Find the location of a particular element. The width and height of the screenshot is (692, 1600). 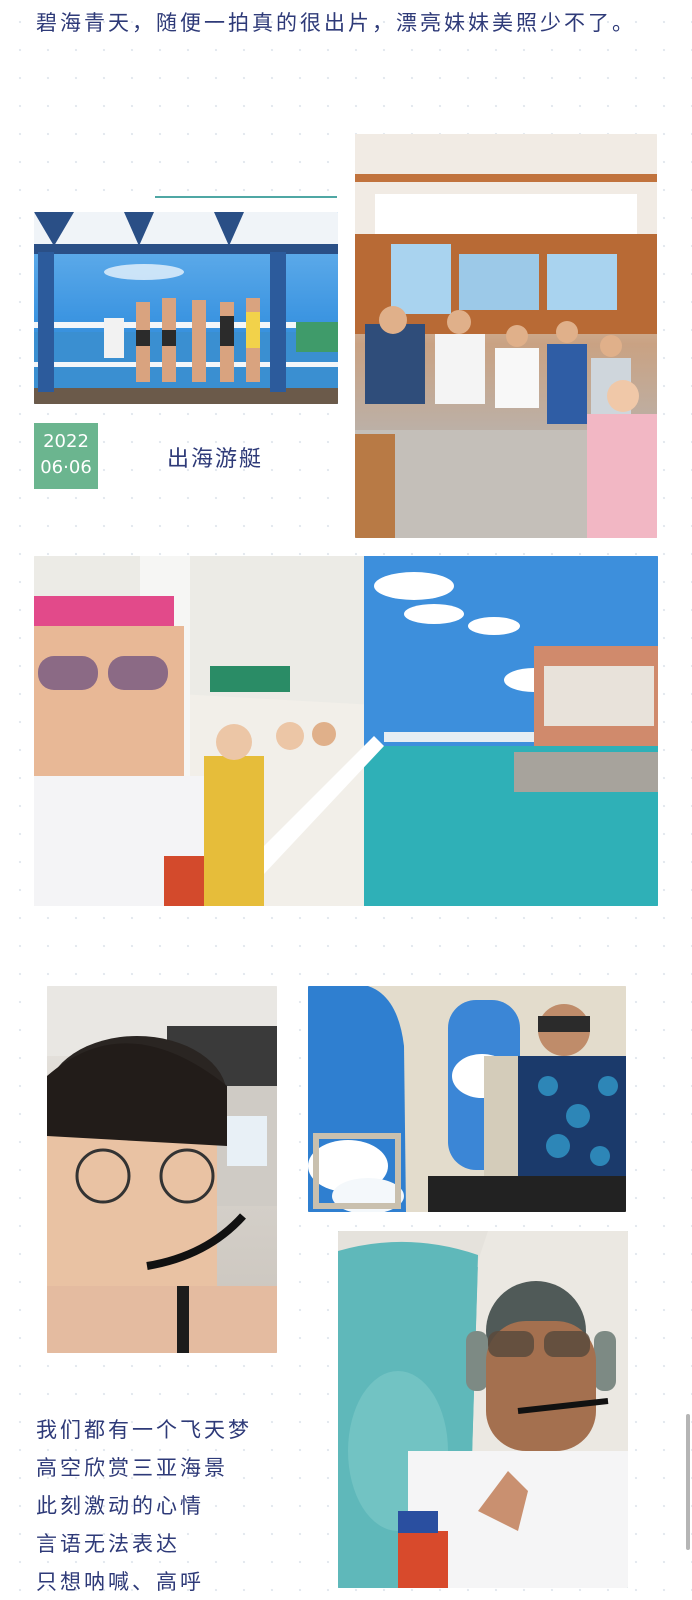

yacht-cabin-photo is located at coordinates (506, 336).